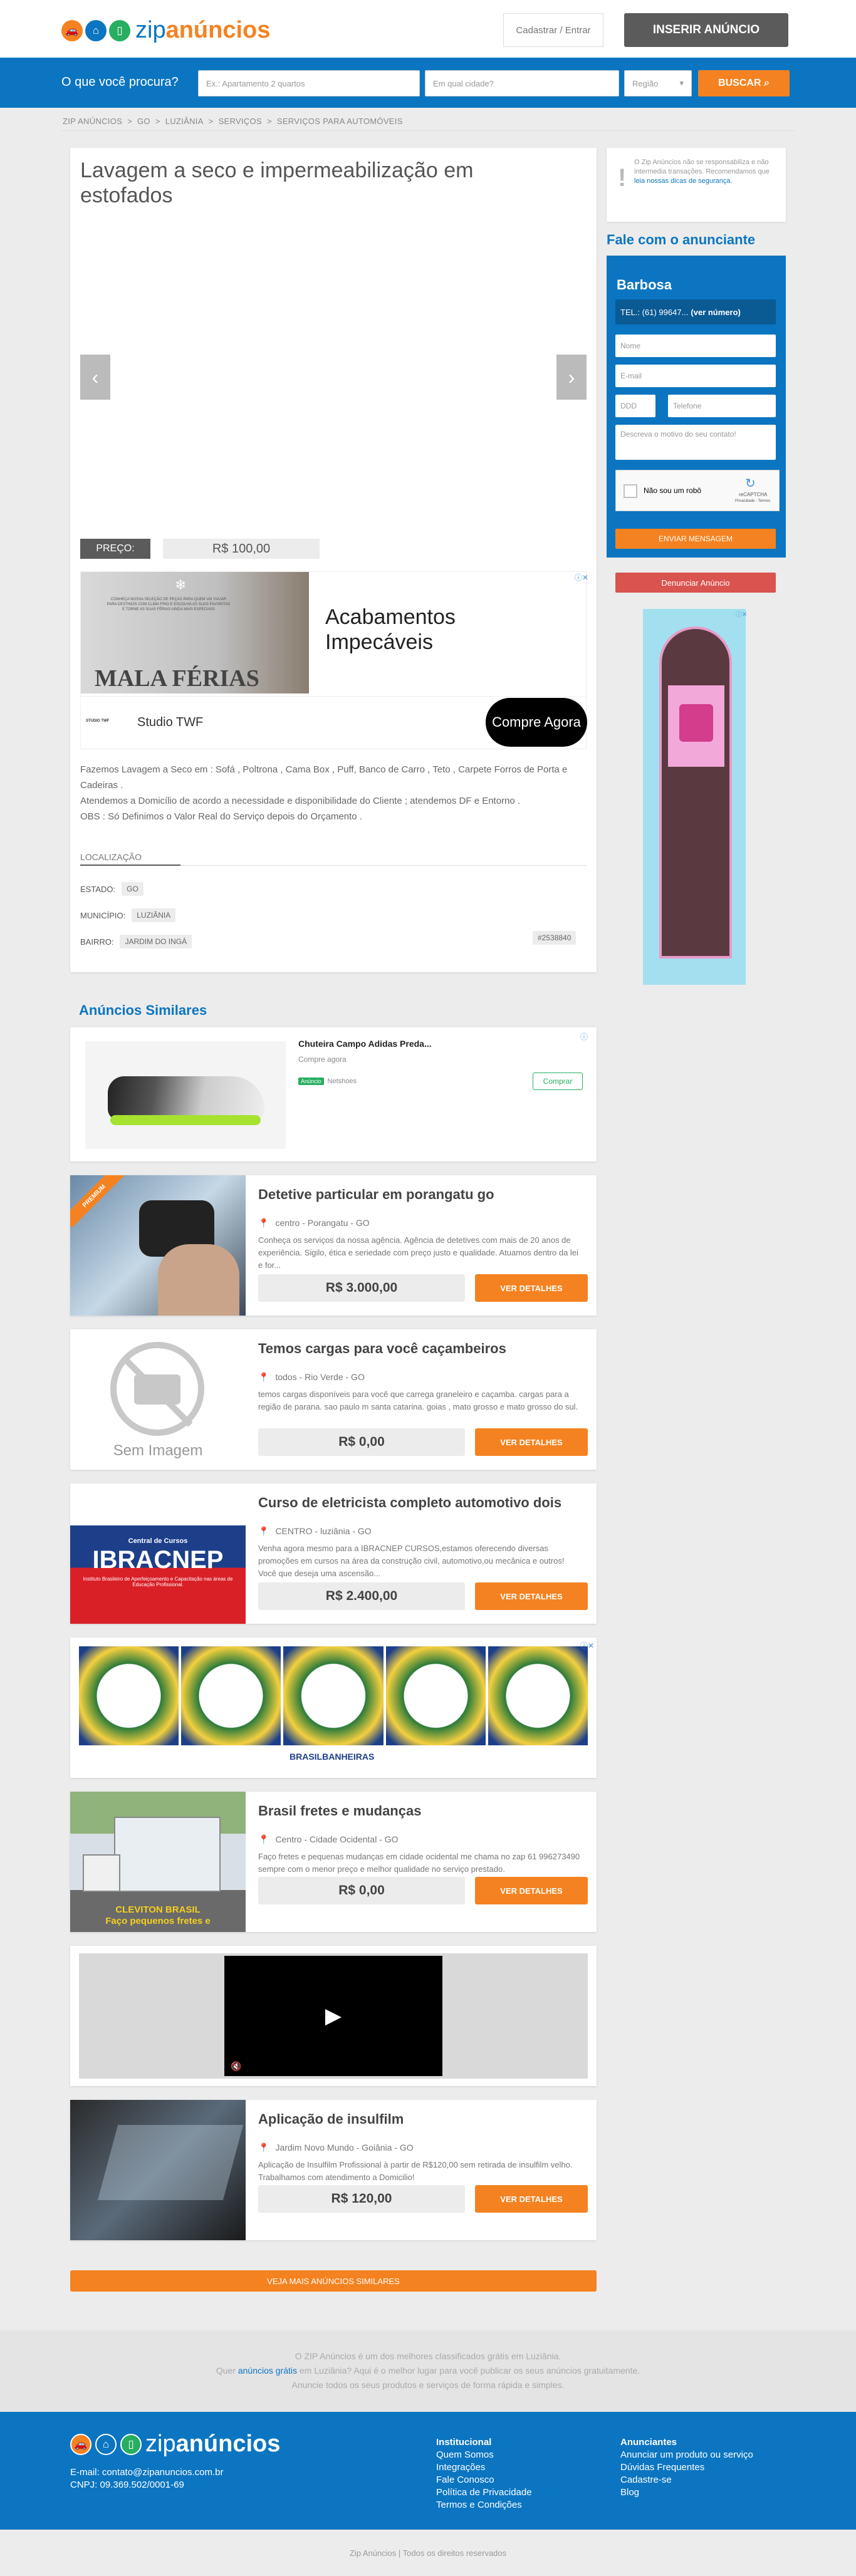  Describe the element at coordinates (696, 723) in the screenshot. I see `ad-product-shape` at that location.